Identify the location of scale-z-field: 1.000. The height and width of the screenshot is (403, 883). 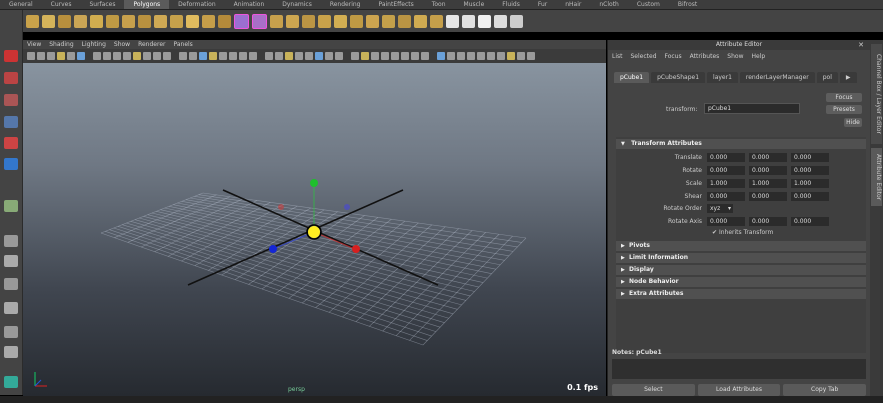
(810, 183).